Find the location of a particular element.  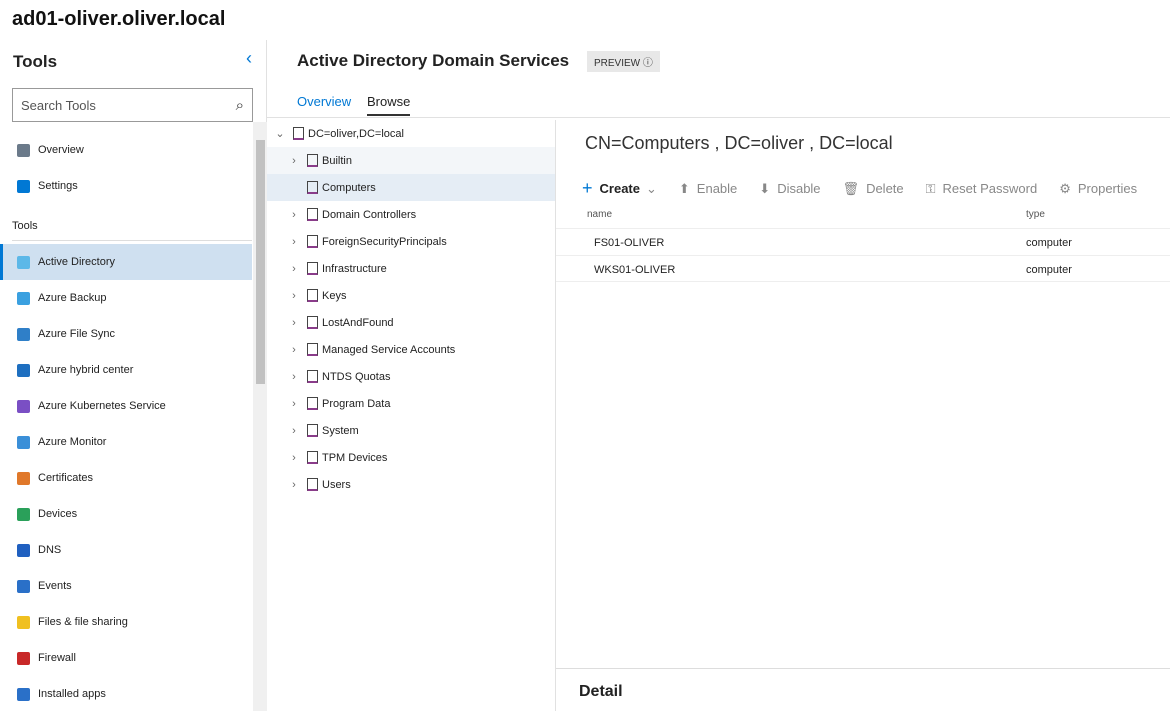

sidebar-item-events: Events is located at coordinates (126, 586).